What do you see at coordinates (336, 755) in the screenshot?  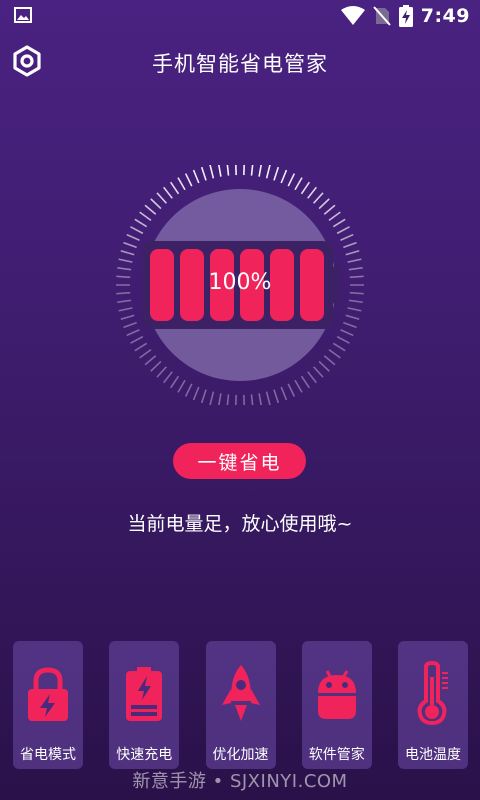 I see `tile-label: 软件管家` at bounding box center [336, 755].